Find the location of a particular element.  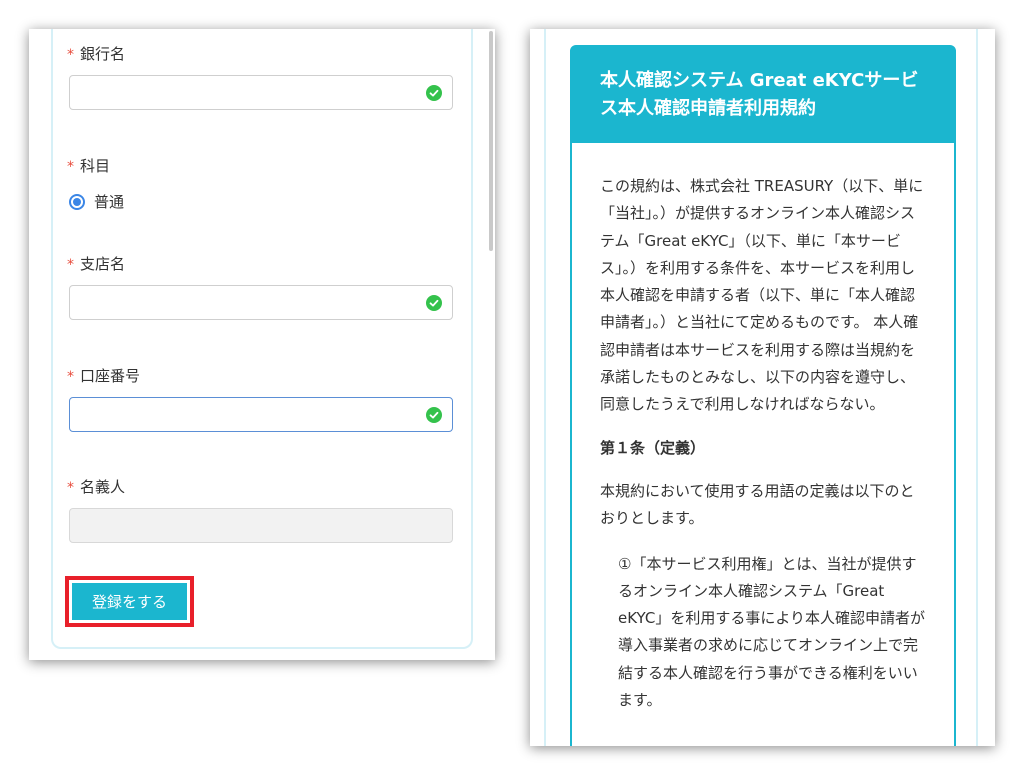

radio-selected-icon is located at coordinates (77, 201).